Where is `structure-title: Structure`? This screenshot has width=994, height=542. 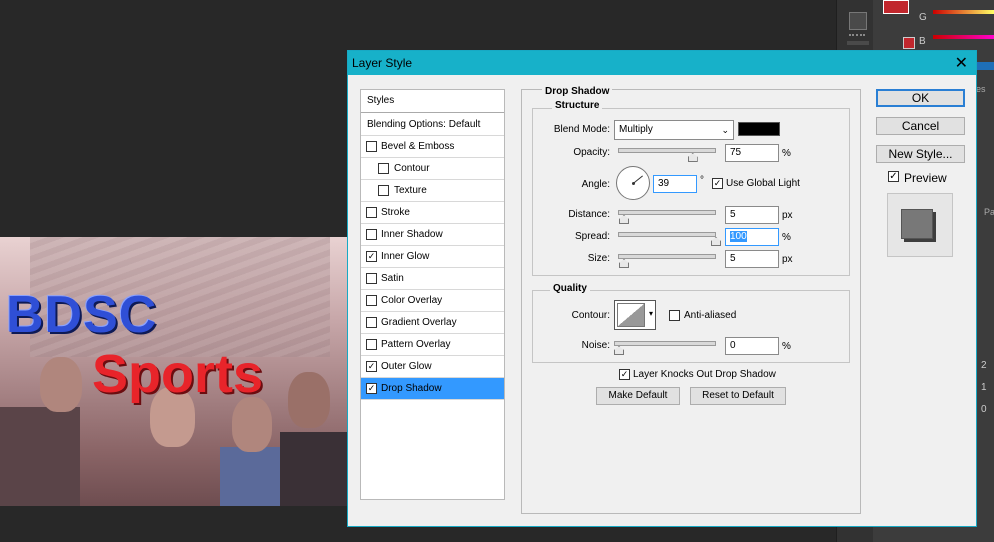
structure-title: Structure is located at coordinates (577, 105).